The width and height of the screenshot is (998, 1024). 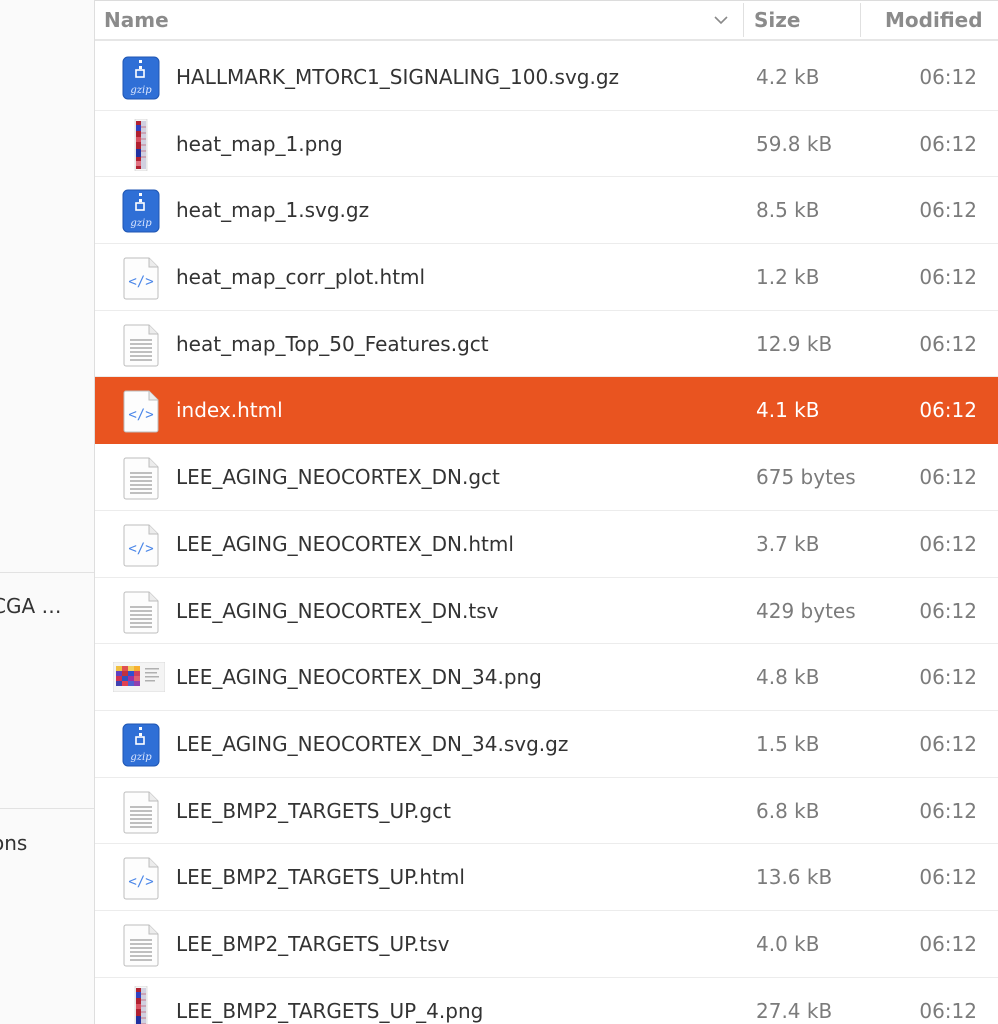 What do you see at coordinates (788, 743) in the screenshot?
I see `file-size: 1.5 kB` at bounding box center [788, 743].